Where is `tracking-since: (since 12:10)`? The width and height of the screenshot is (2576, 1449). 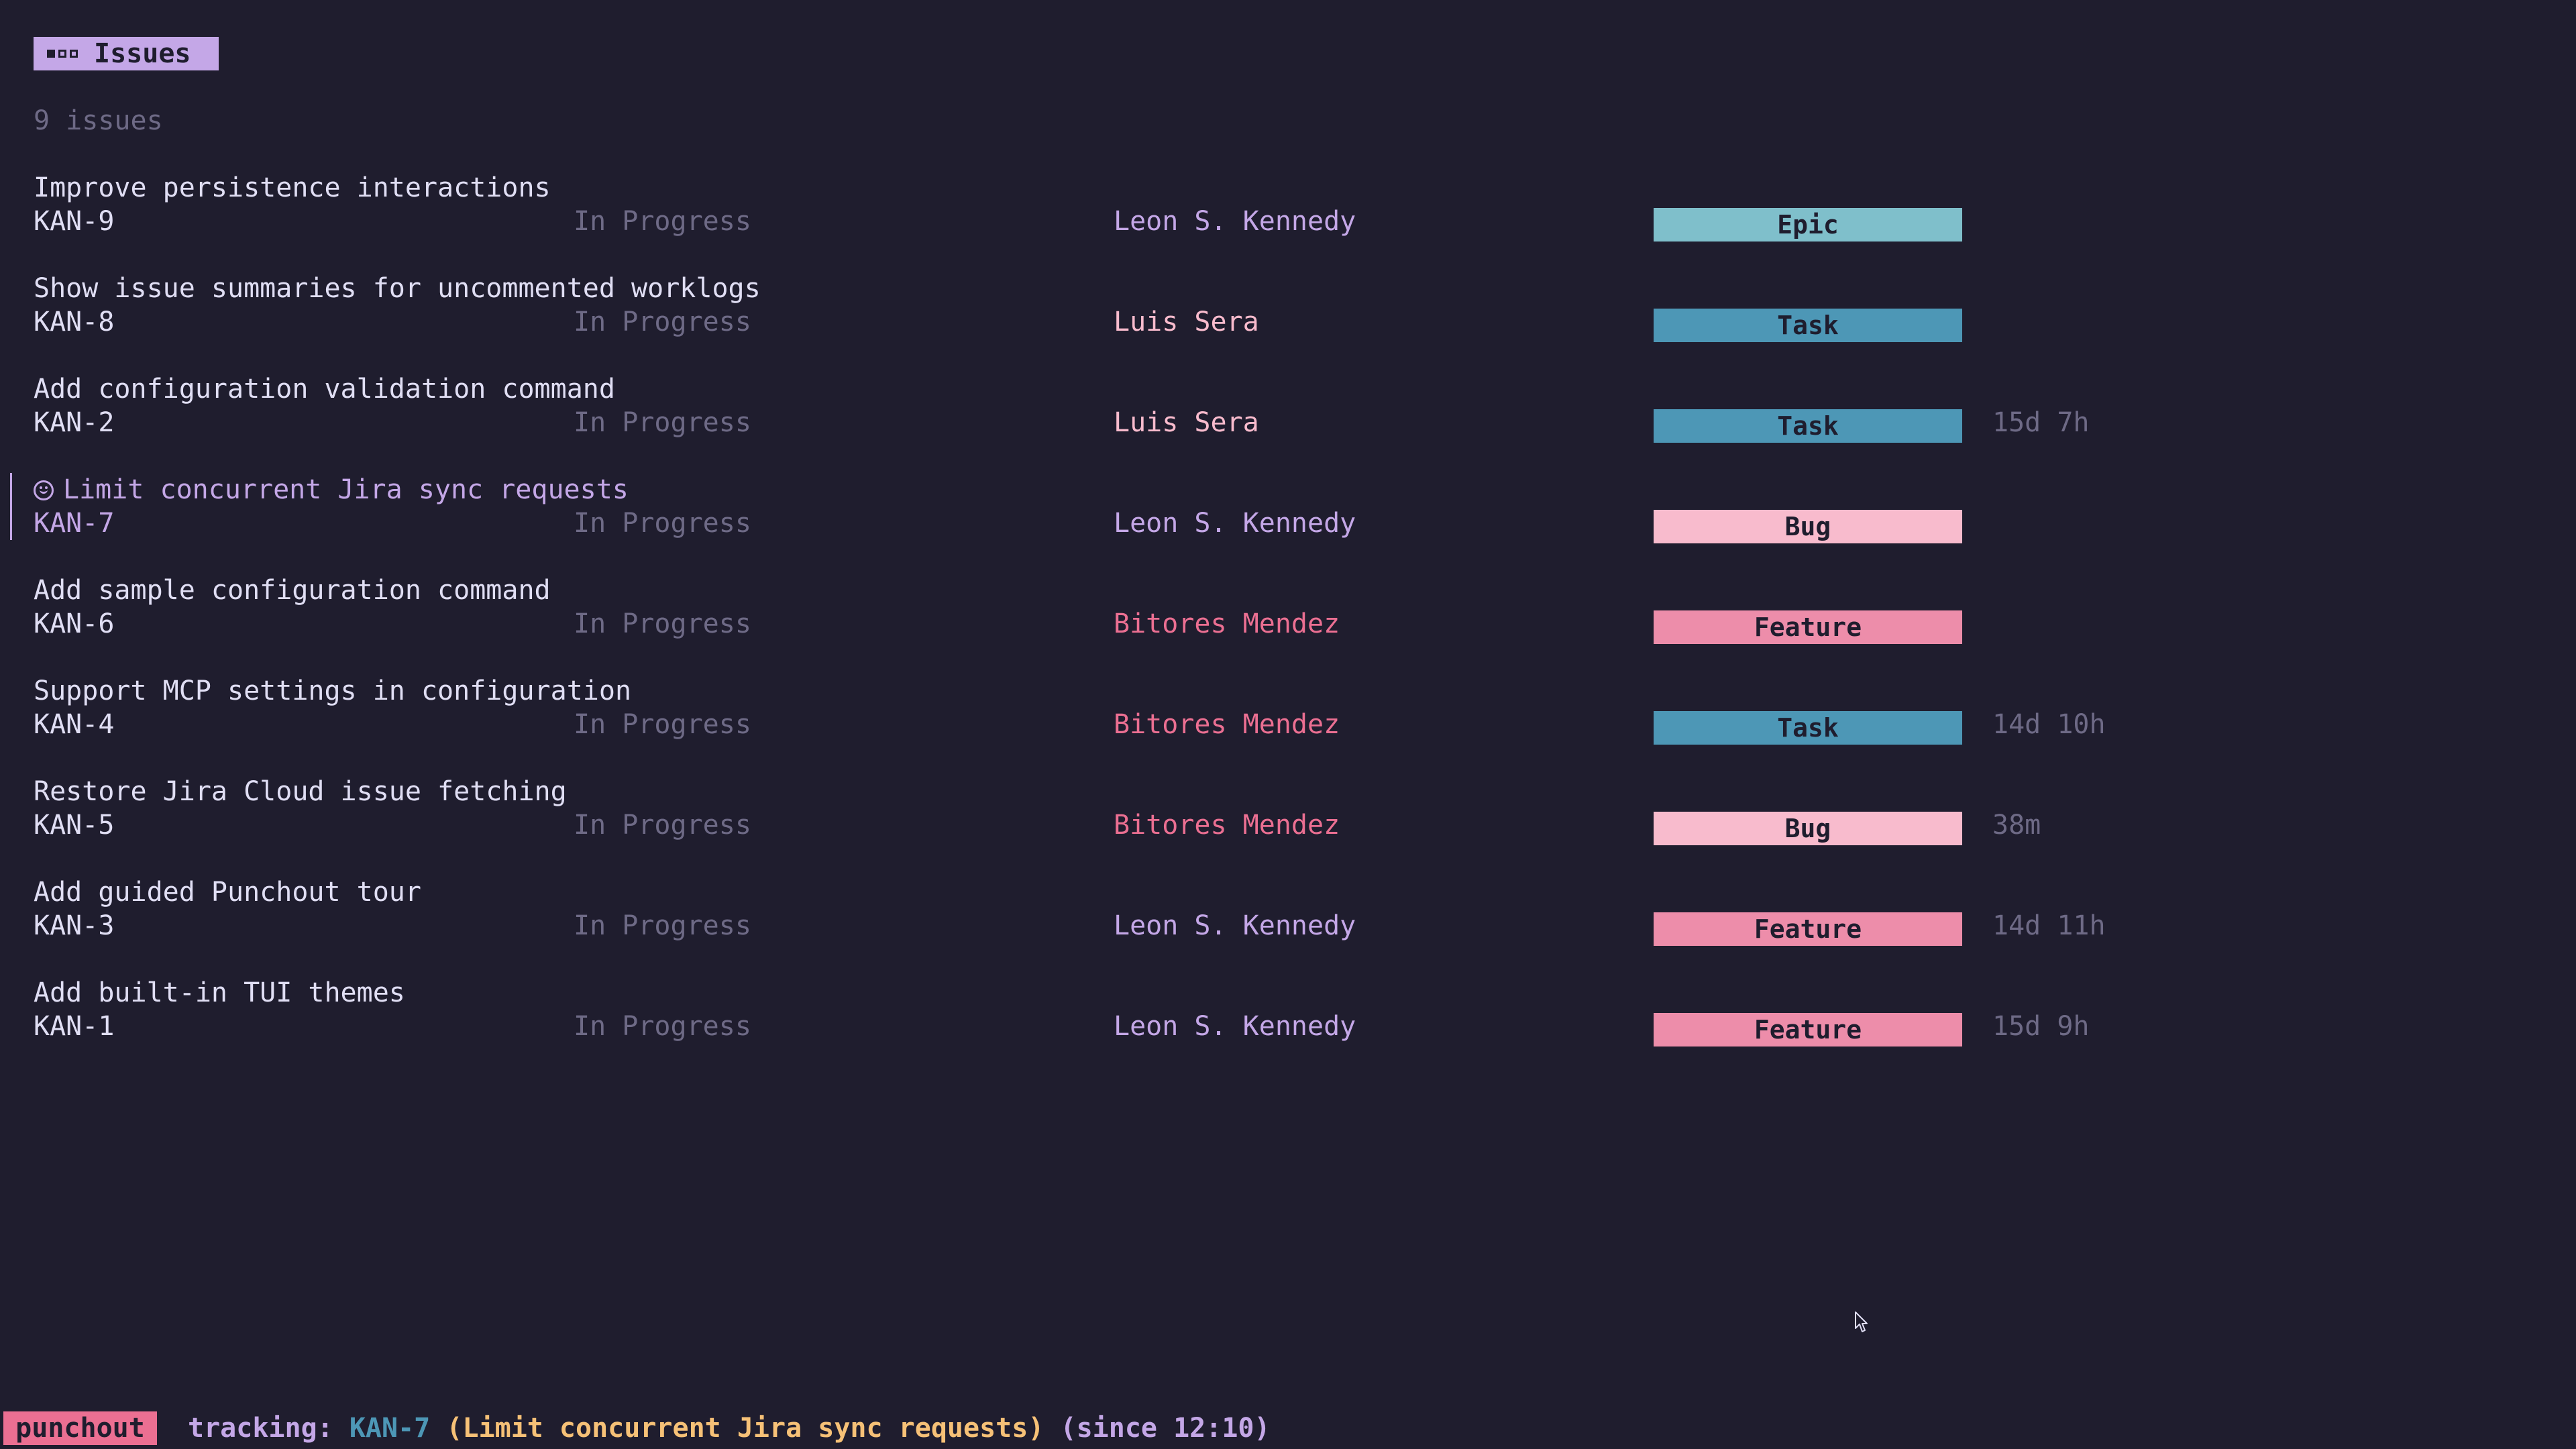 tracking-since: (since 12:10) is located at coordinates (1165, 1428).